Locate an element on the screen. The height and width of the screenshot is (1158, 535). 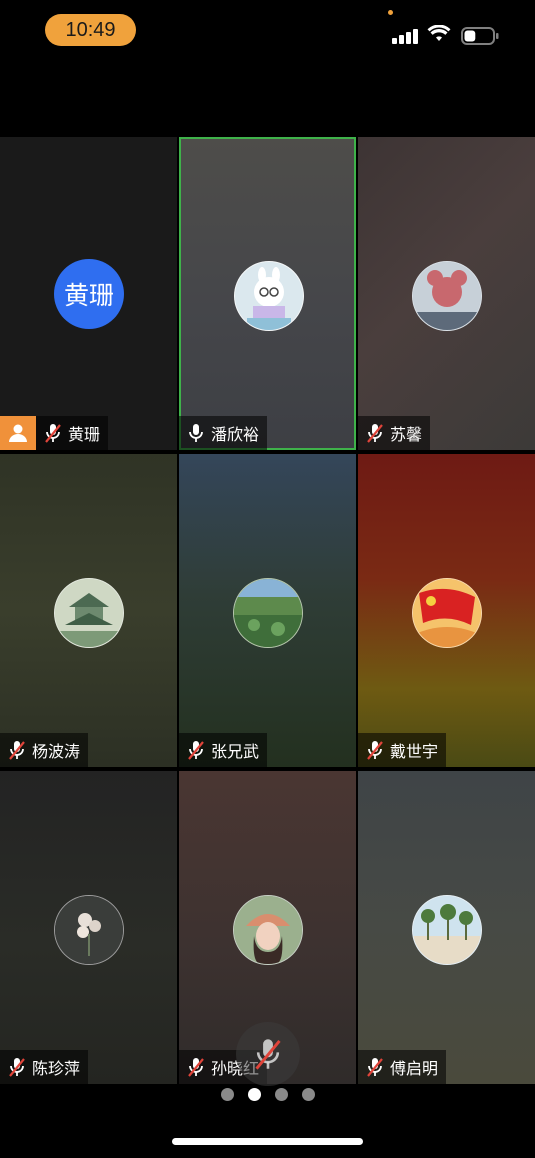
home-indicator is located at coordinates (267, 1141).